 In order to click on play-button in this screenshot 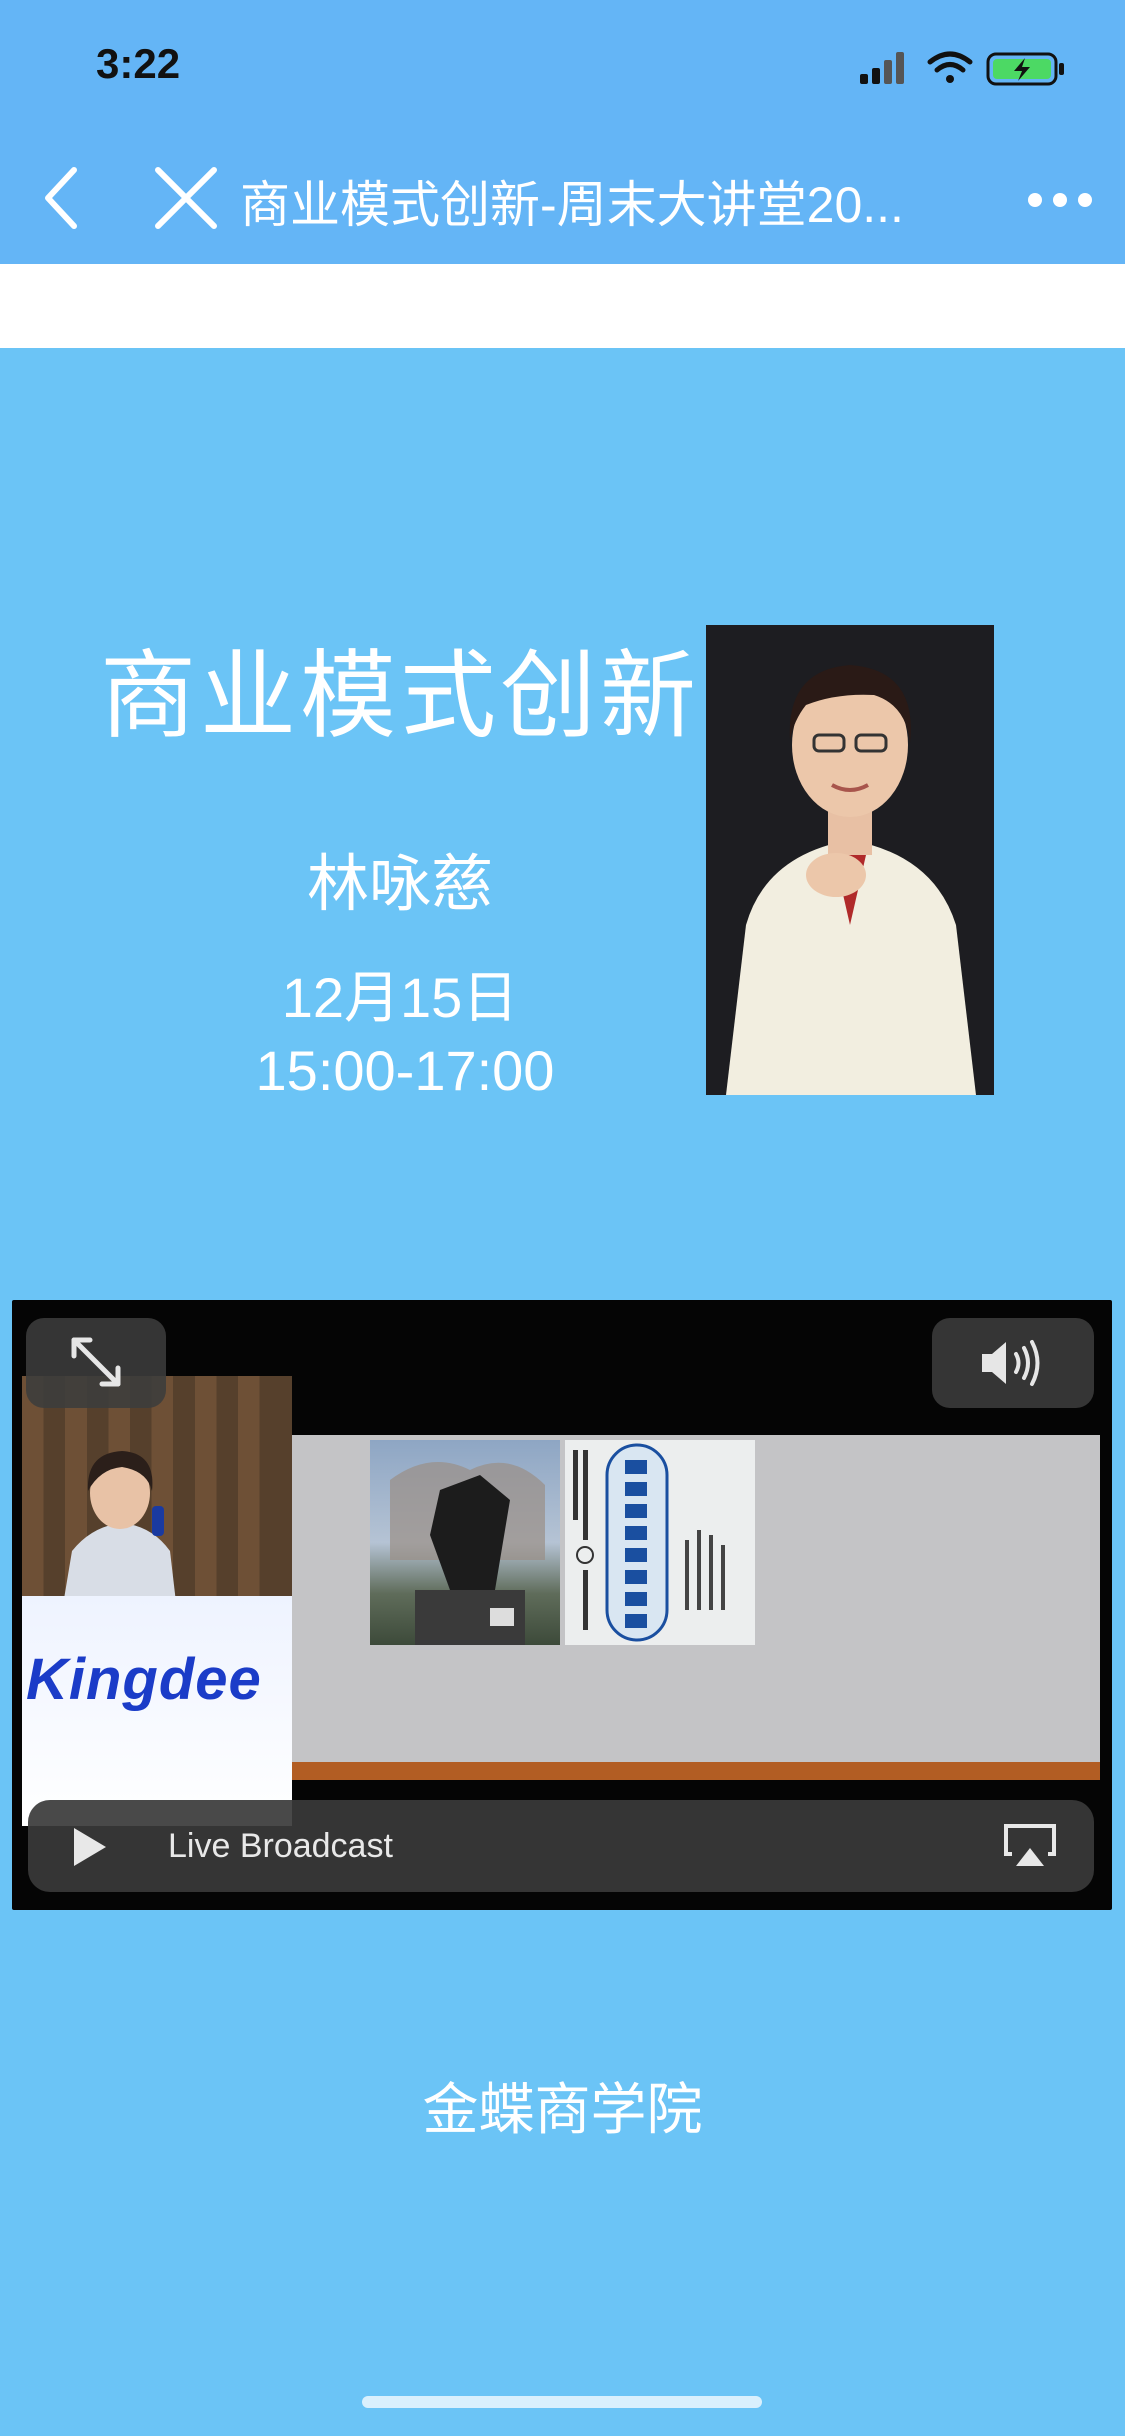, I will do `click(90, 1847)`.